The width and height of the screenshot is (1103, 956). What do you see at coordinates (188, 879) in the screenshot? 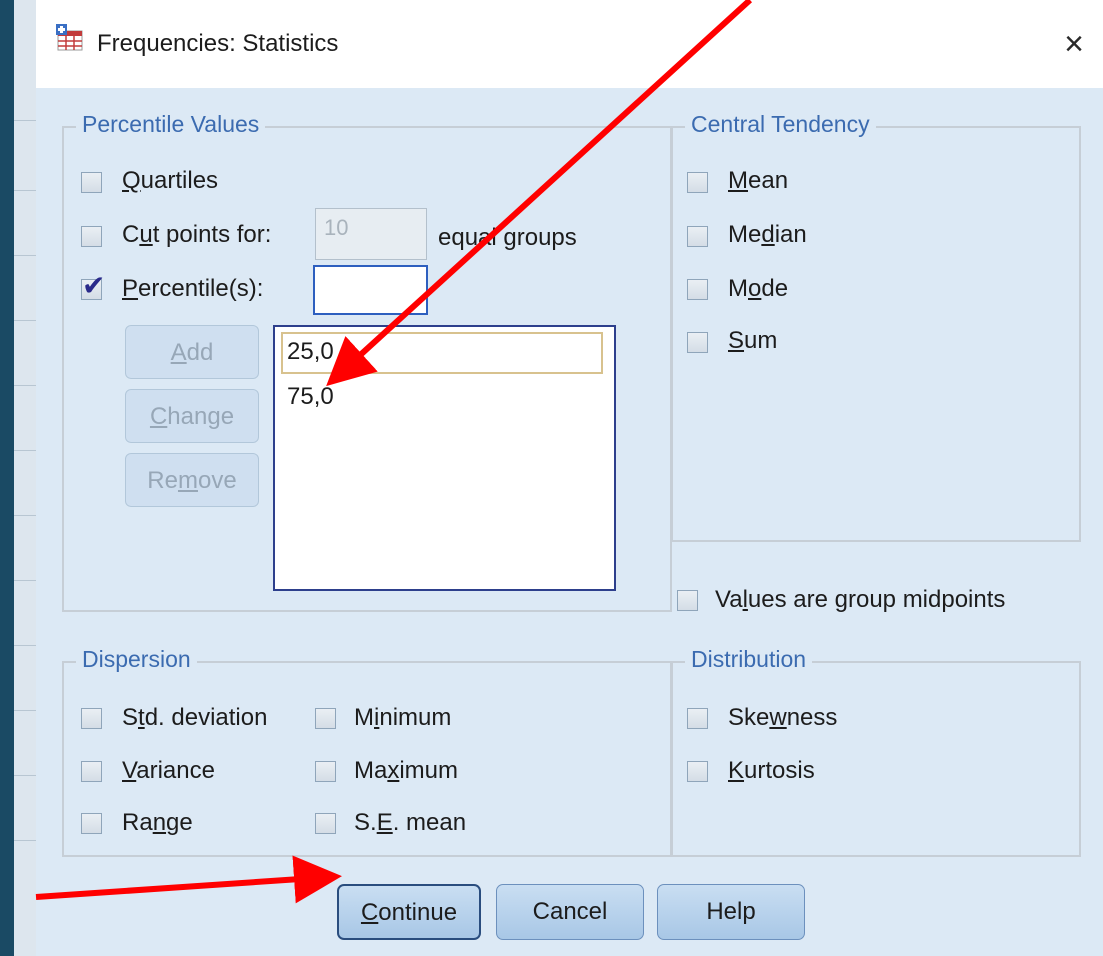
I see `red-arrow-to-continue-button` at bounding box center [188, 879].